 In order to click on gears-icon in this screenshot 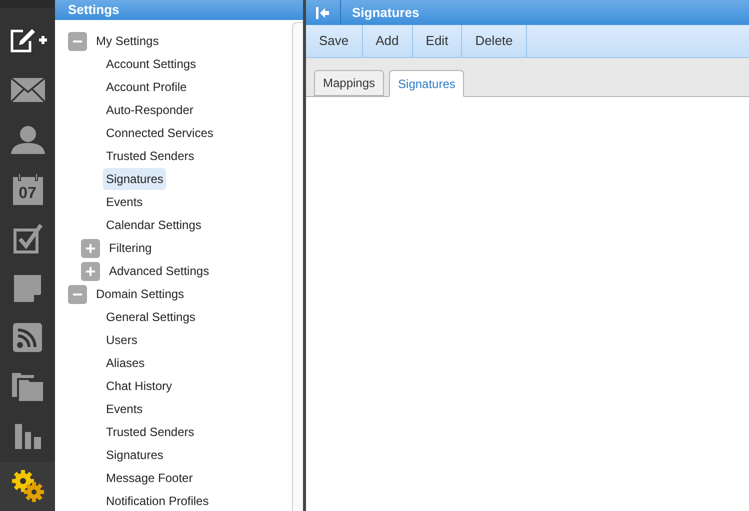, I will do `click(28, 486)`.